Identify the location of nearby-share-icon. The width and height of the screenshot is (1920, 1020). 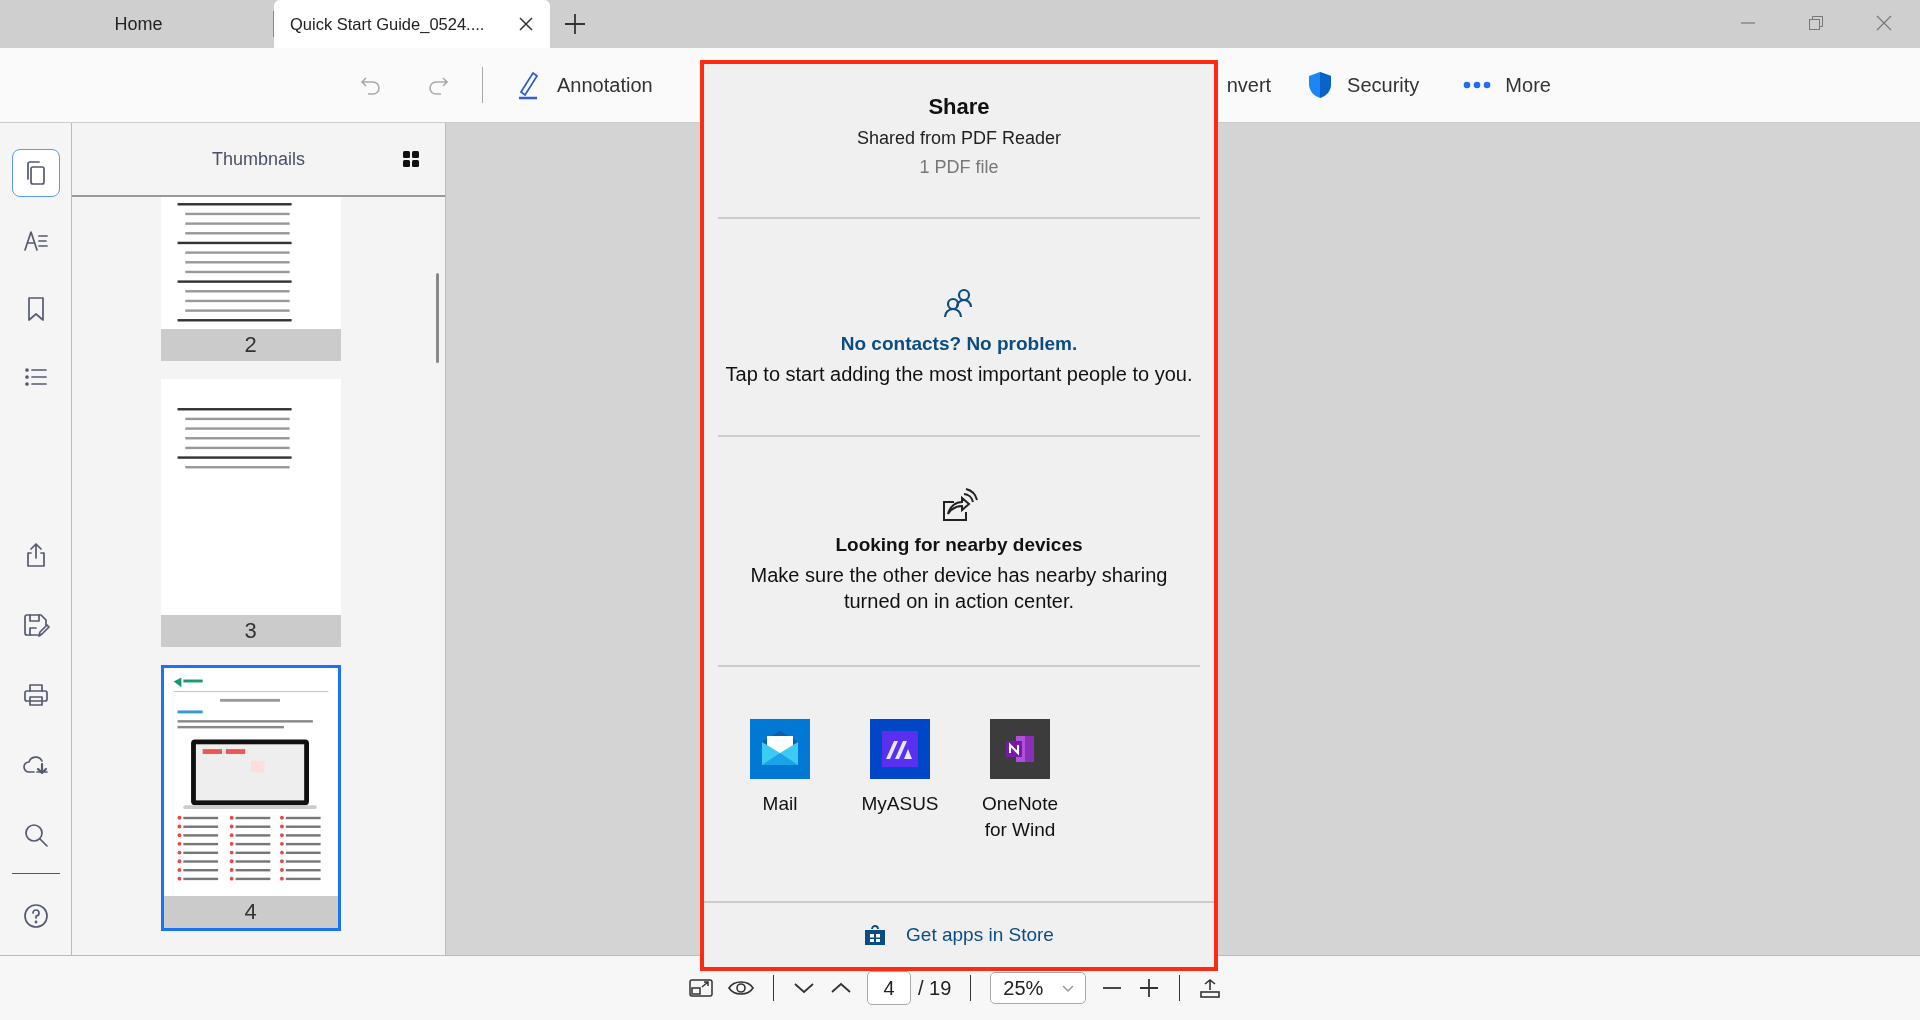
(959, 505).